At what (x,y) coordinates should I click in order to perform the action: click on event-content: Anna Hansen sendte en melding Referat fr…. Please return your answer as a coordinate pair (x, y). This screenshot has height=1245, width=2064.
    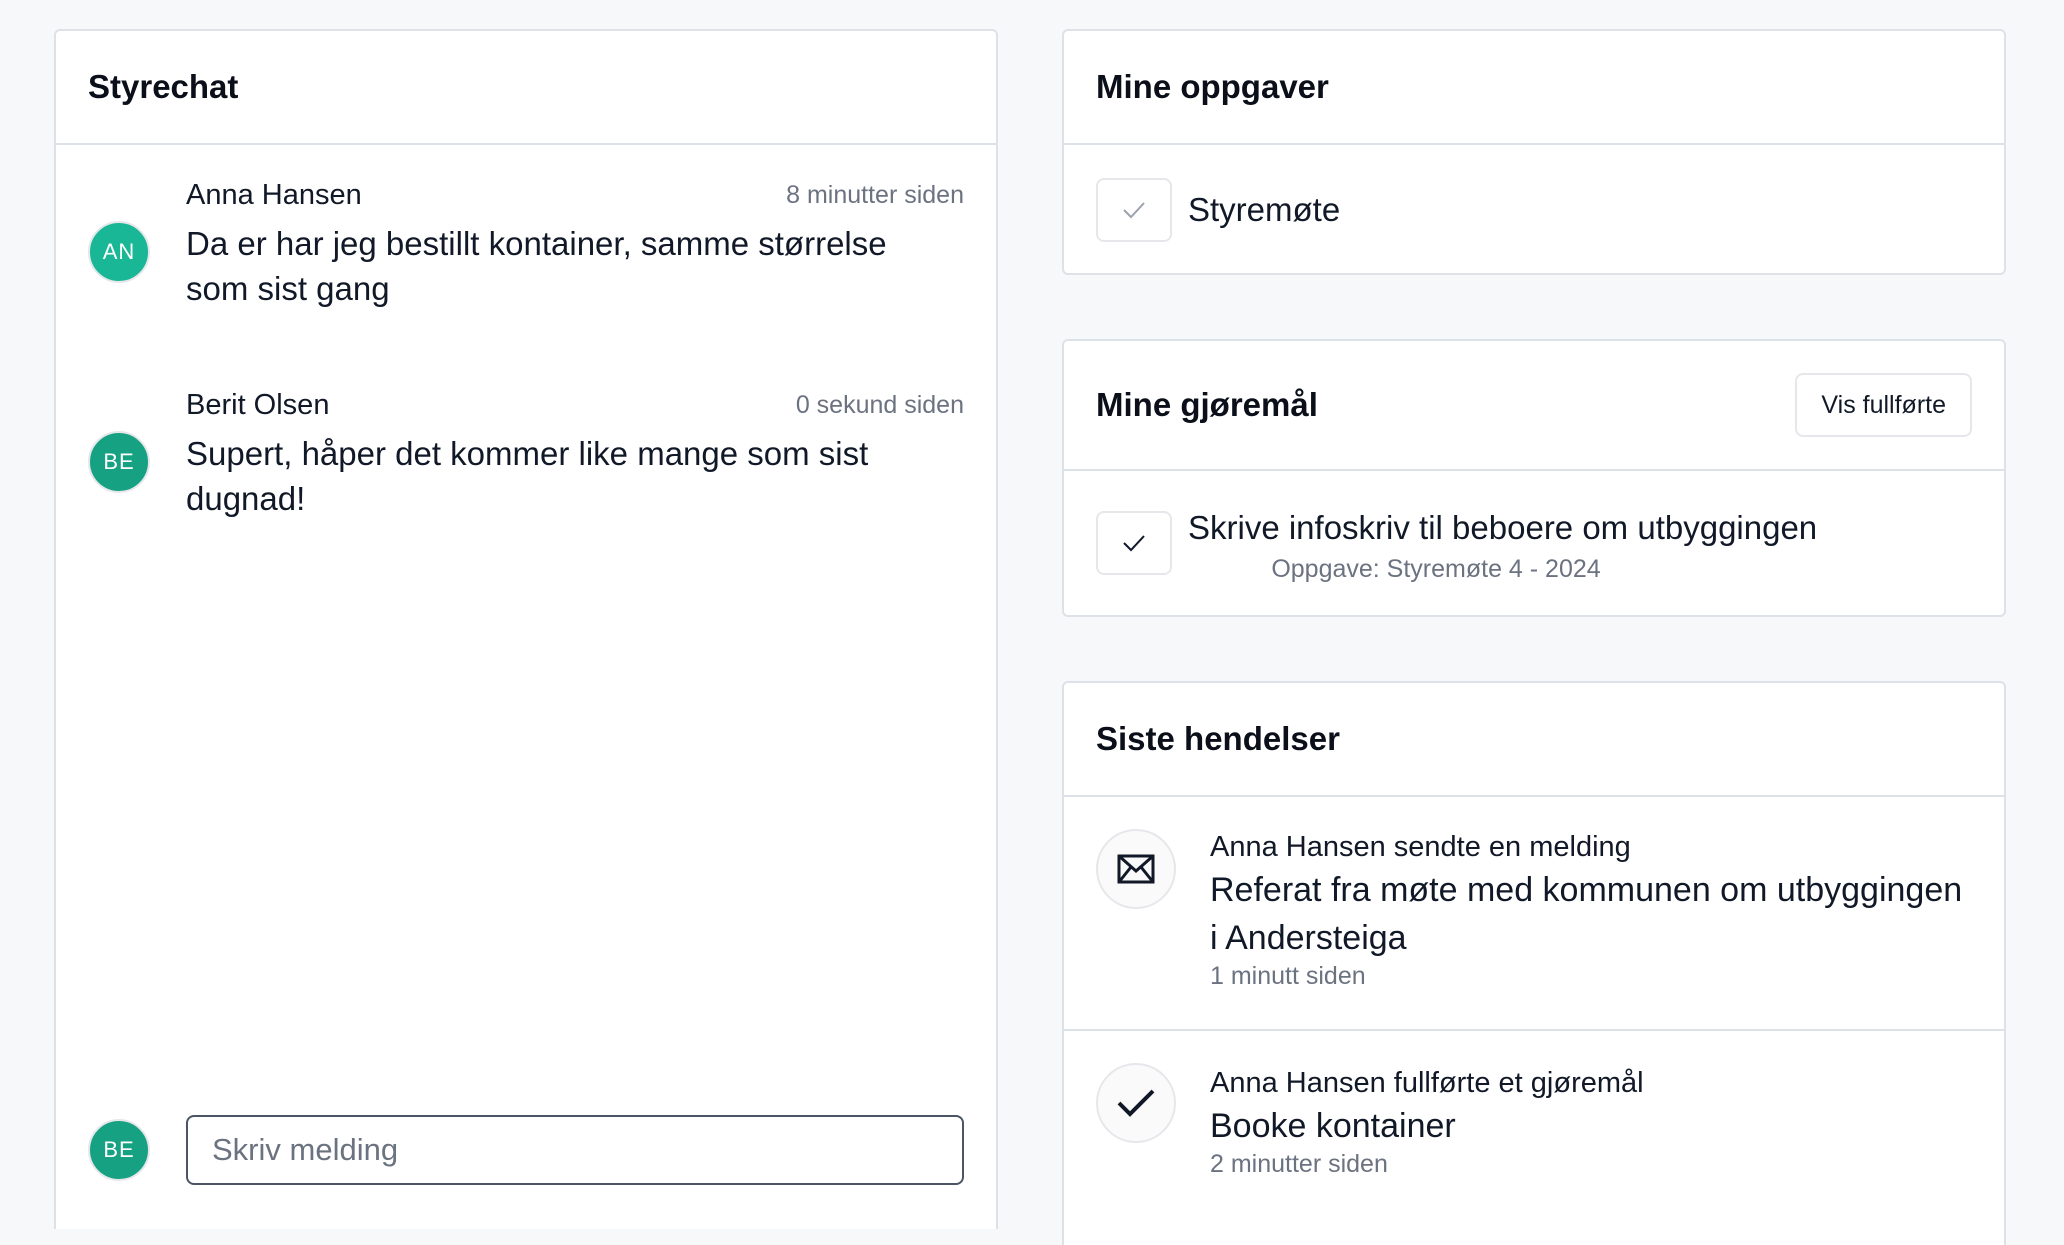
    Looking at the image, I should click on (1587, 911).